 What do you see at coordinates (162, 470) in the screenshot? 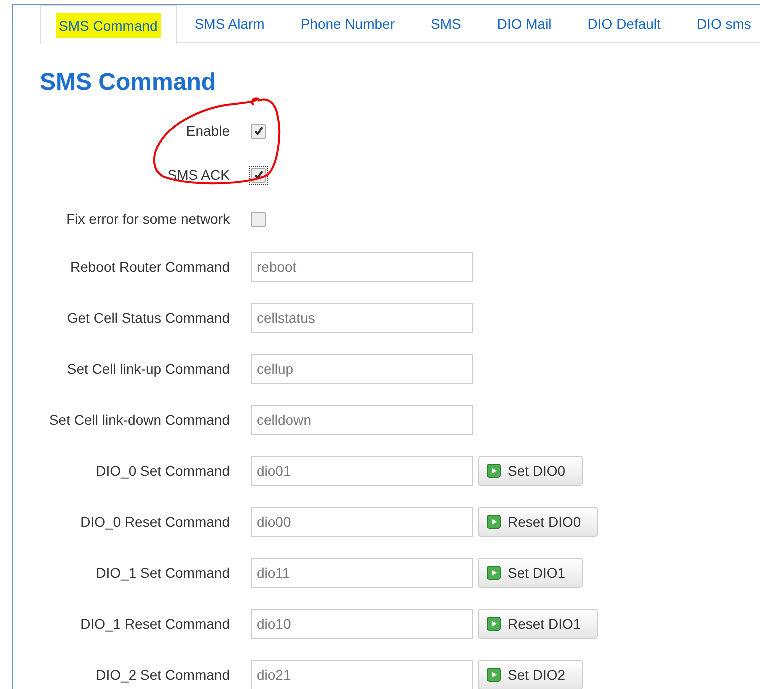
I see `field-label: DIO_0 Set Command` at bounding box center [162, 470].